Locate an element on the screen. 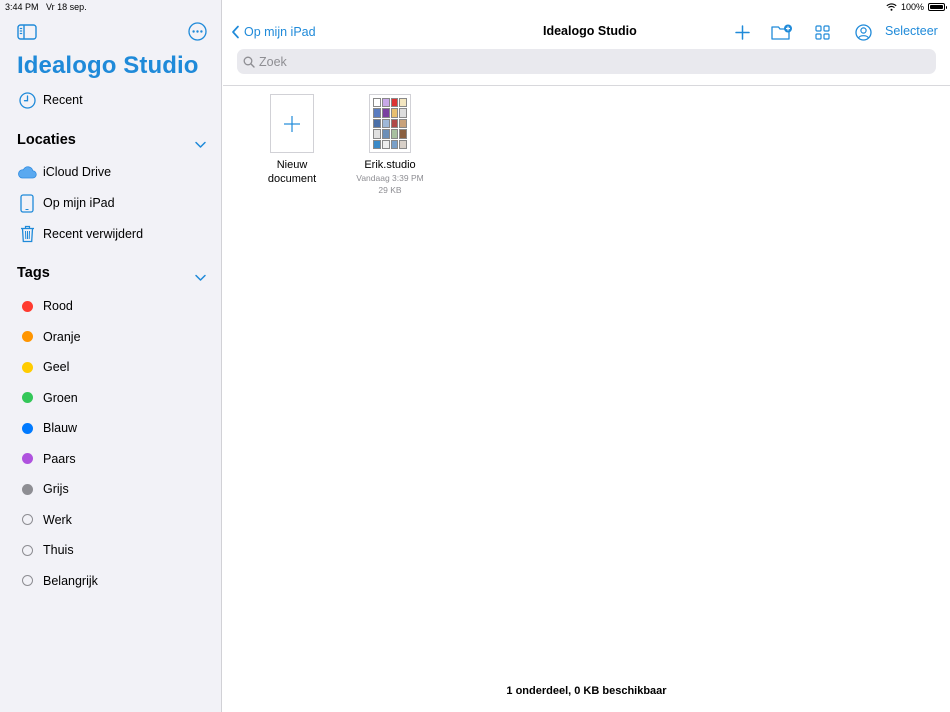 This screenshot has width=950, height=712. battery-icon is located at coordinates (937, 7).